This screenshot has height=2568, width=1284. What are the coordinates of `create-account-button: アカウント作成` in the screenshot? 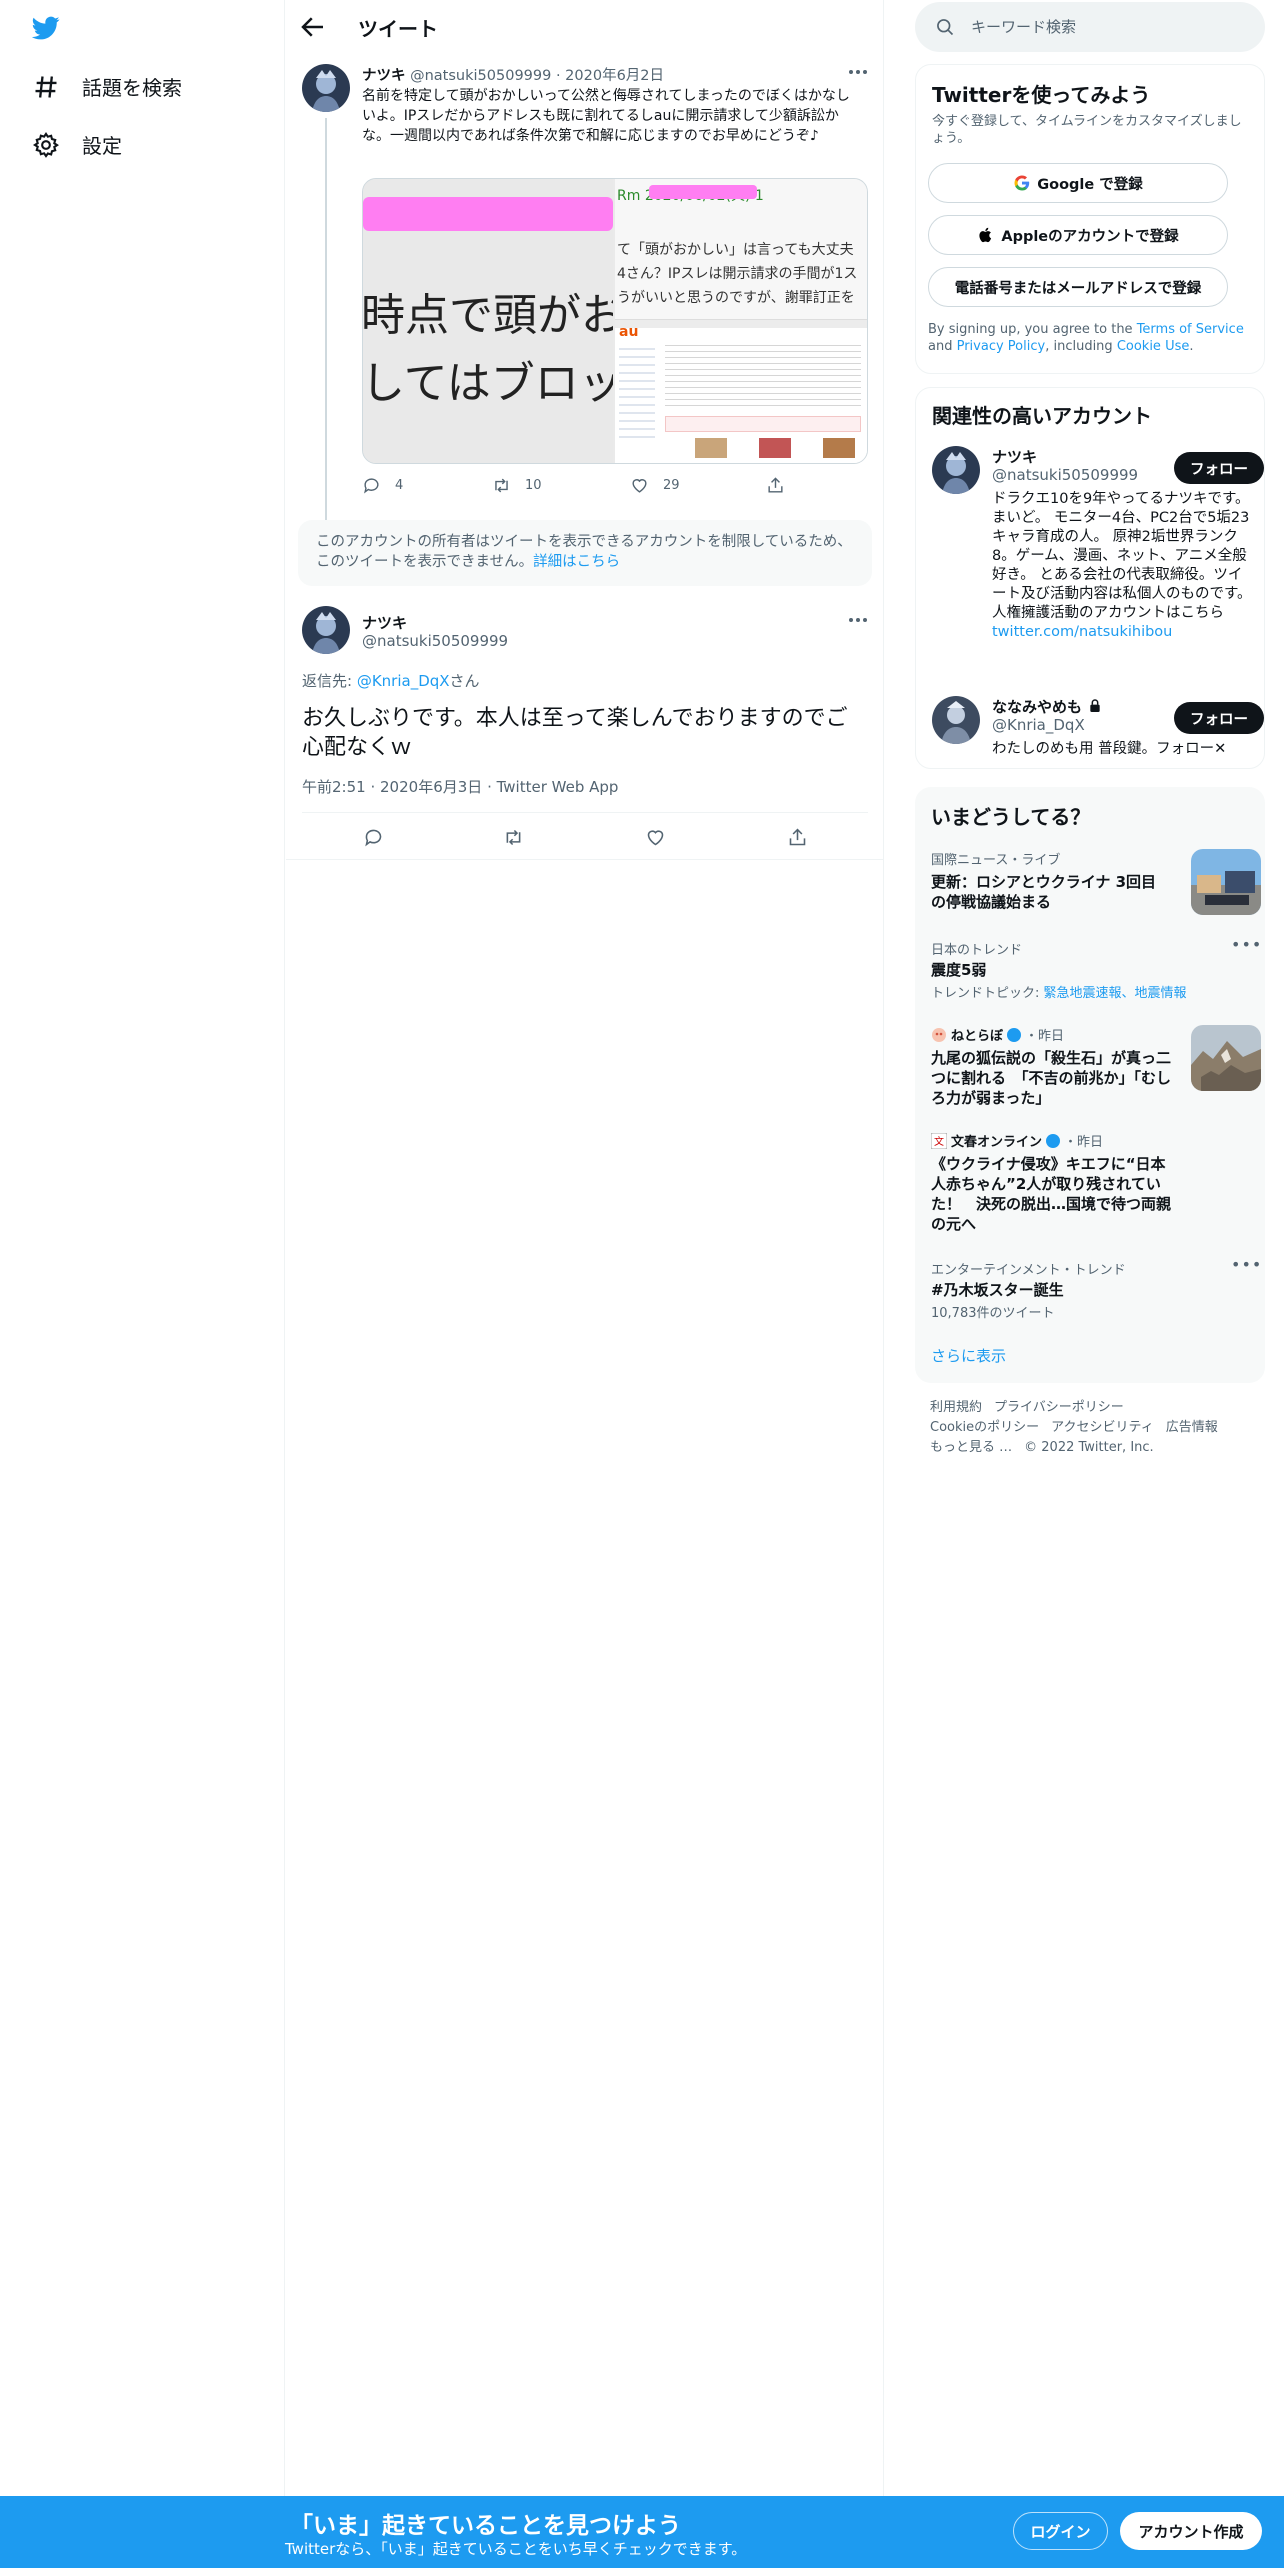 It's located at (1191, 2531).